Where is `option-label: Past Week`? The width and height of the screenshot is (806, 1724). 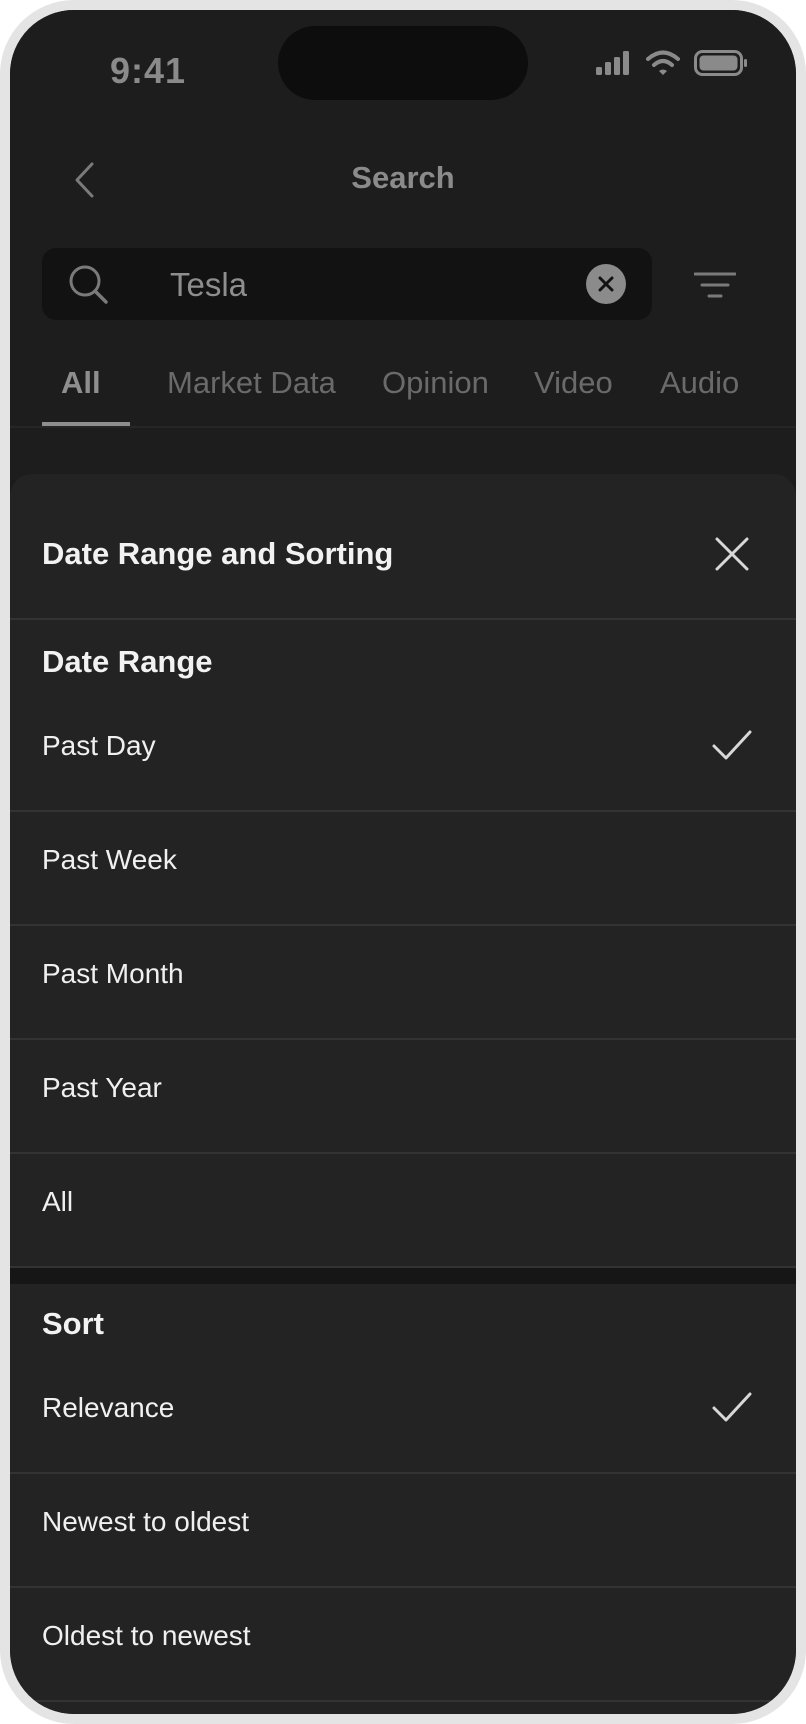
option-label: Past Week is located at coordinates (109, 859).